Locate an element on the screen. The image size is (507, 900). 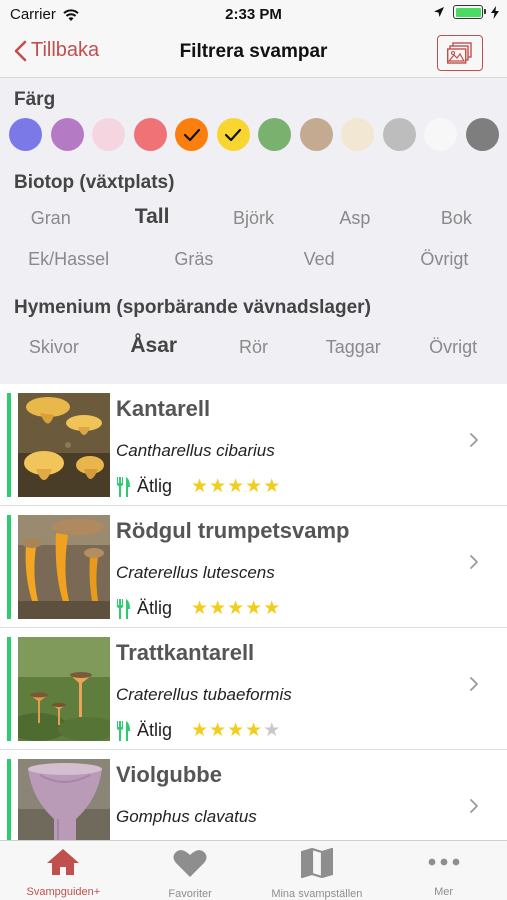
biotop-row-2: Ek/Hassel Gräs Ved Övrigt is located at coordinates (253, 259).